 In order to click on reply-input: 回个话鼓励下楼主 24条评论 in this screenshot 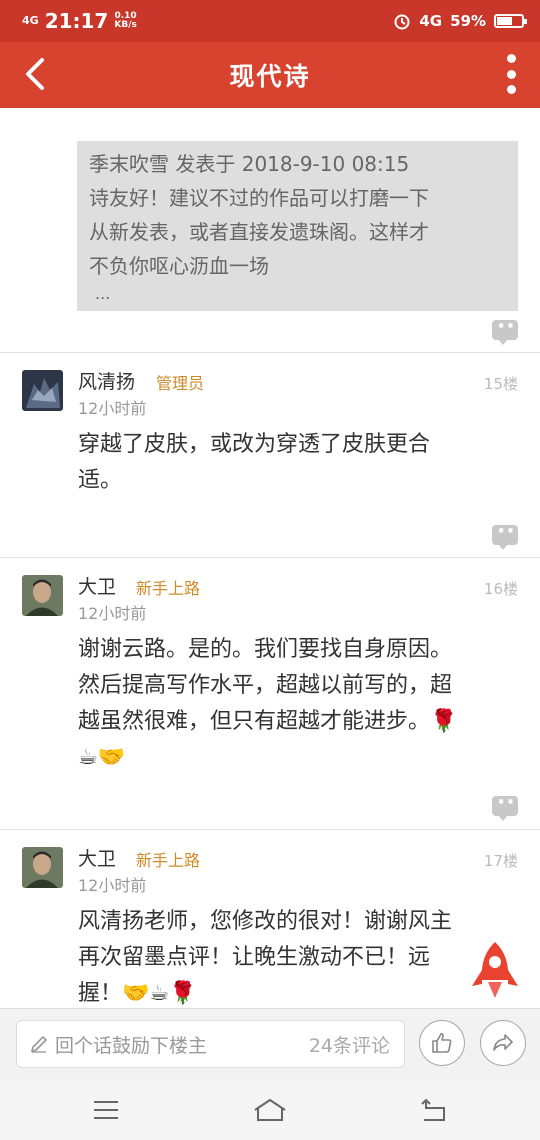, I will do `click(210, 1044)`.